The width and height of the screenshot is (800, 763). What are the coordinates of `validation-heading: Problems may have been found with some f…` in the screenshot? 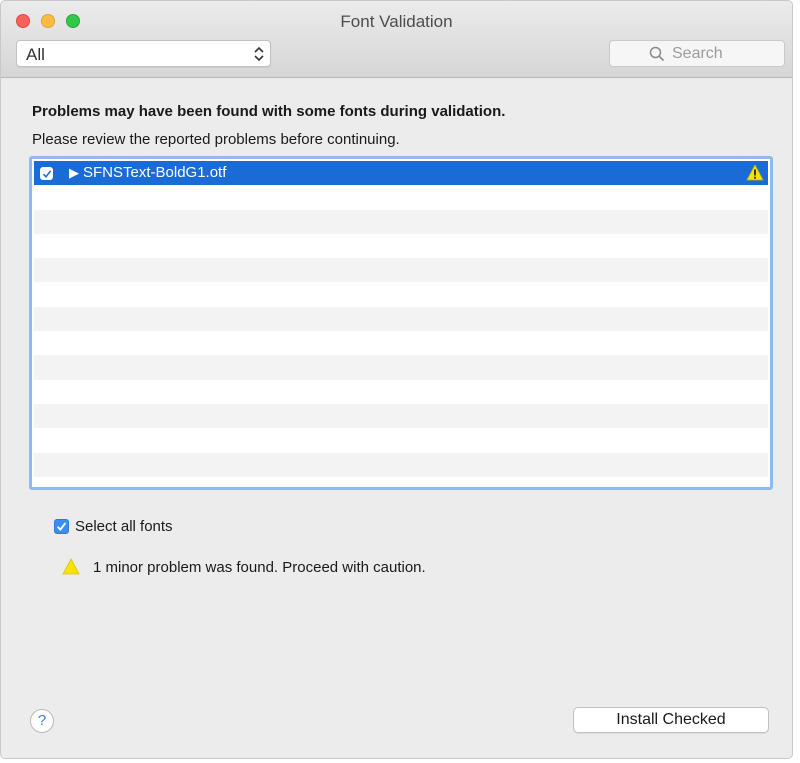 It's located at (269, 111).